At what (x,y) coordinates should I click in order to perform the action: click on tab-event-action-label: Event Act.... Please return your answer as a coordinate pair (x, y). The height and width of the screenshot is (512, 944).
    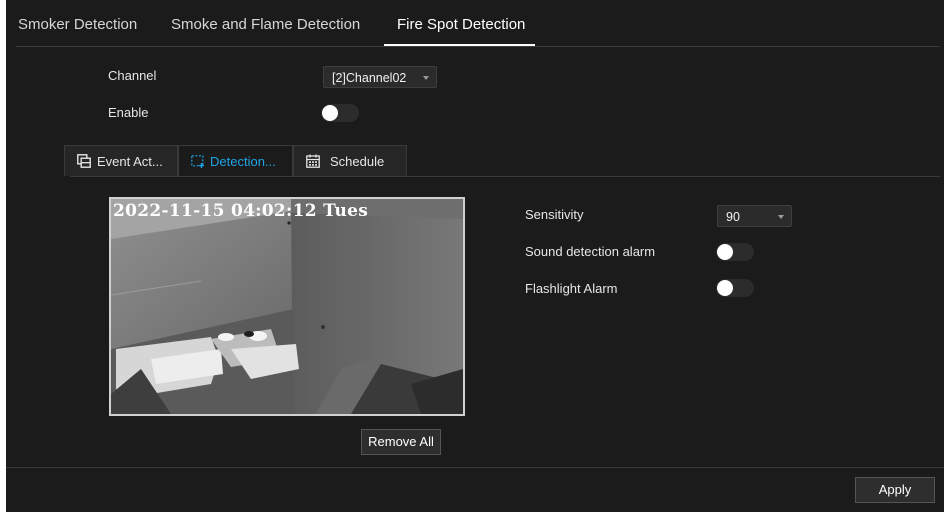
    Looking at the image, I should click on (130, 161).